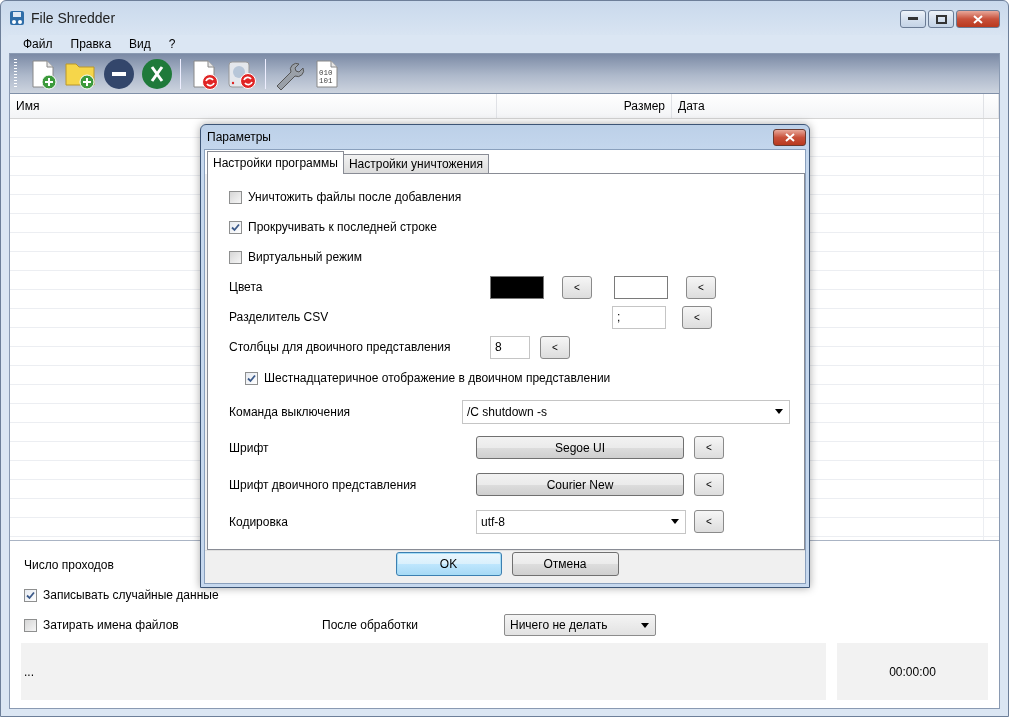  Describe the element at coordinates (131, 595) in the screenshot. I see `checkbox-label: Записывать случайные данные` at that location.